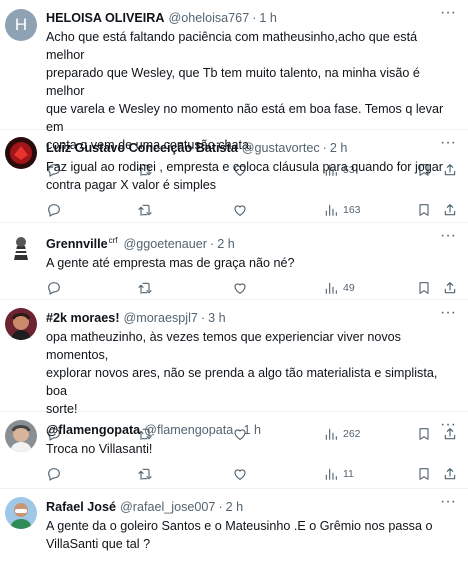  I want to click on views-count: 49, so click(349, 288).